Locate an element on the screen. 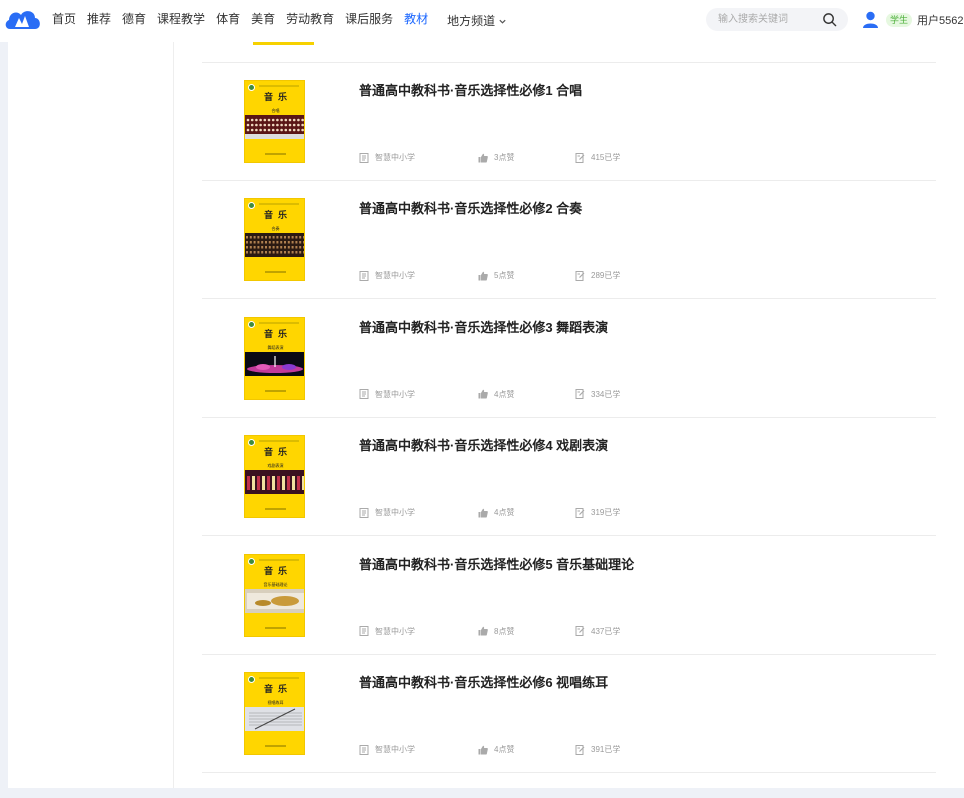 The height and width of the screenshot is (798, 964). likes-count: 8点赞 is located at coordinates (504, 631).